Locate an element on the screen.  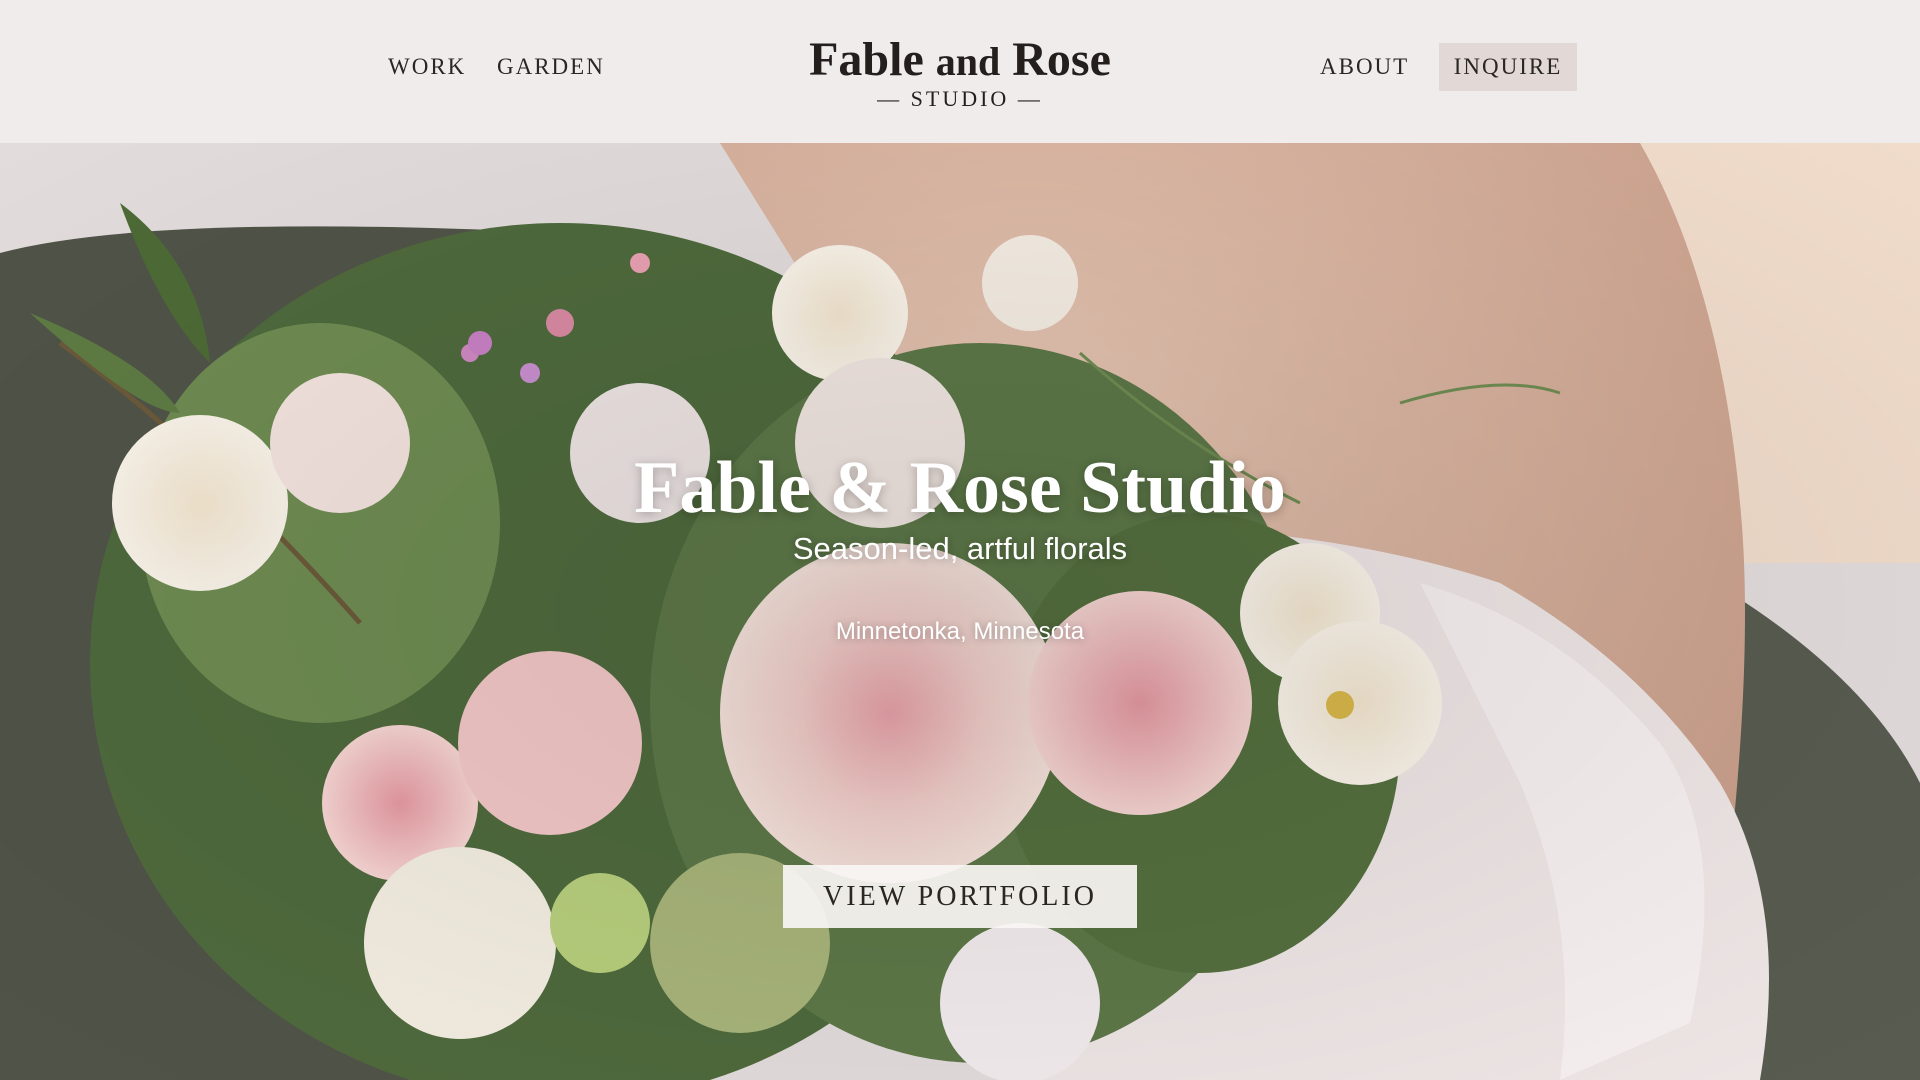
view-portfolio-button: VIEW PORTFOLIO is located at coordinates (960, 896).